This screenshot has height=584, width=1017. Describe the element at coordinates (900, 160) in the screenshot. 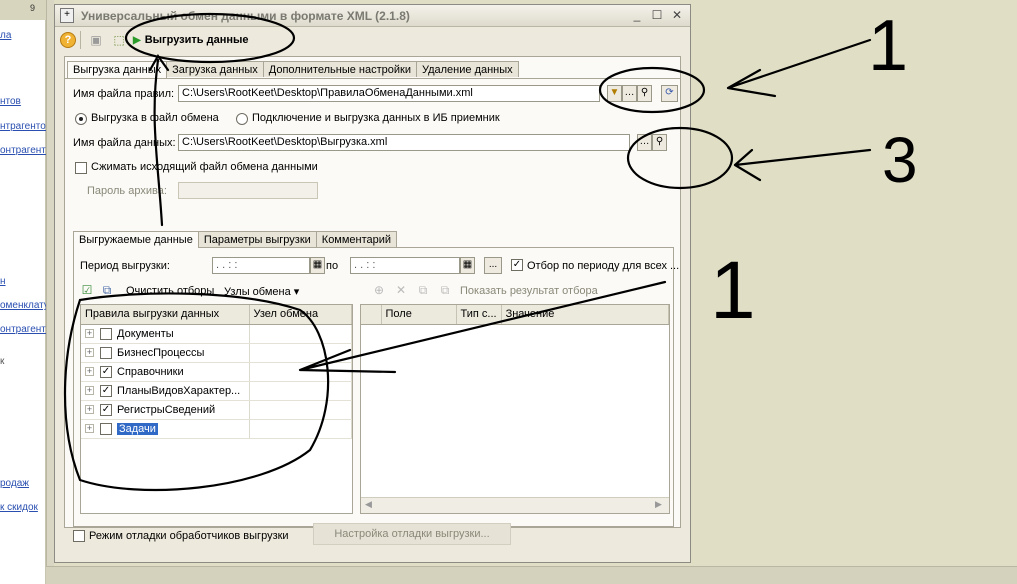

I see `annotation-number: 3` at that location.